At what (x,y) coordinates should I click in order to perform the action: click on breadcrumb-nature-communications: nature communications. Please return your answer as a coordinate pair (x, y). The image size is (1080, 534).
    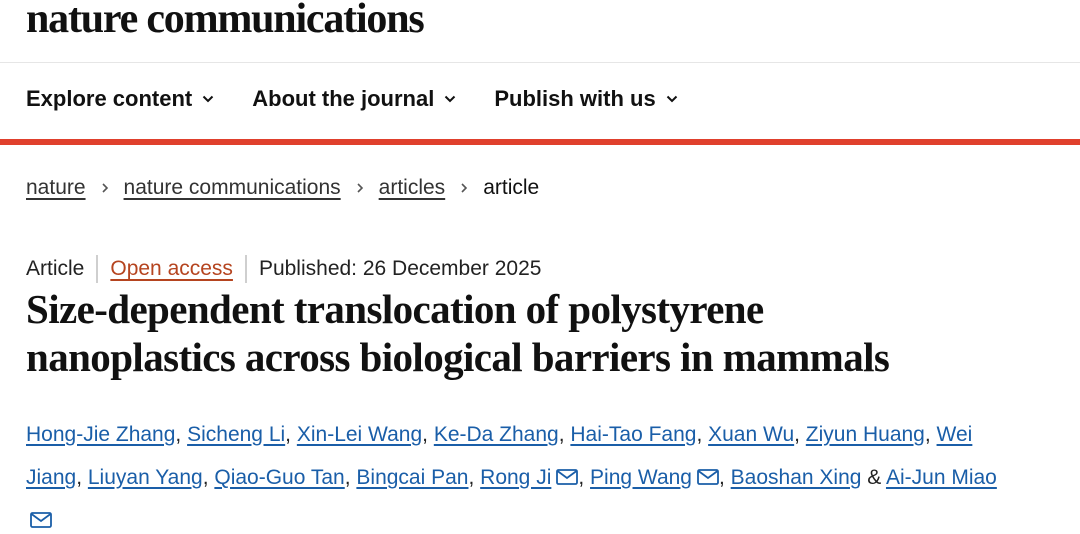
    Looking at the image, I should click on (232, 188).